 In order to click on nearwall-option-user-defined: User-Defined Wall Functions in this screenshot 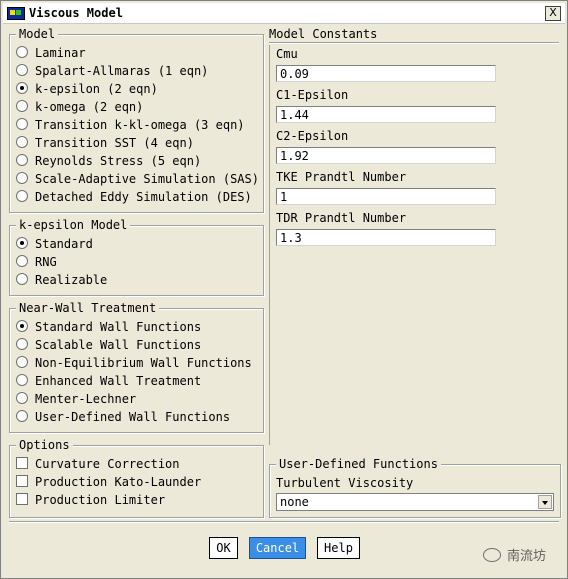, I will do `click(123, 417)`.